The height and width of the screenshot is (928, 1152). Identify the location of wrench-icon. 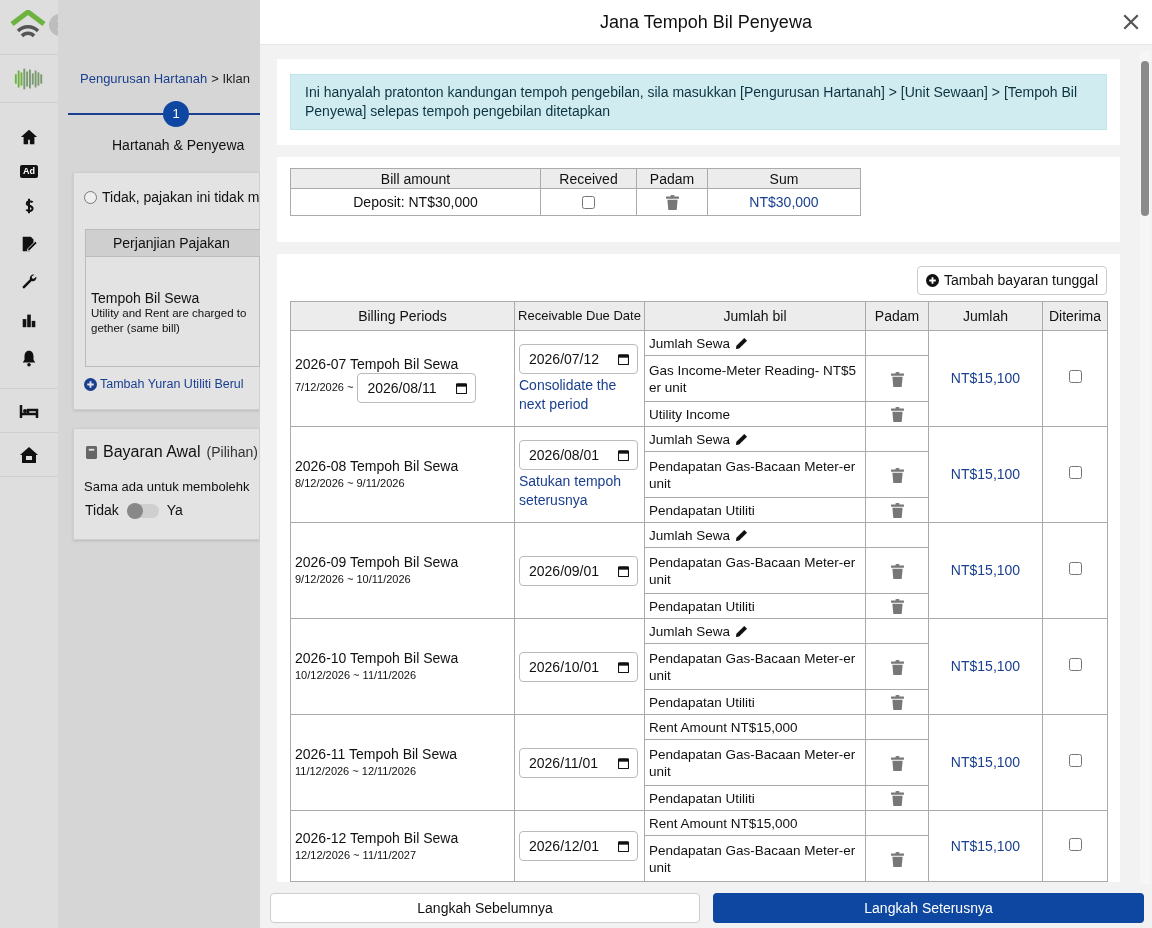
(29, 282).